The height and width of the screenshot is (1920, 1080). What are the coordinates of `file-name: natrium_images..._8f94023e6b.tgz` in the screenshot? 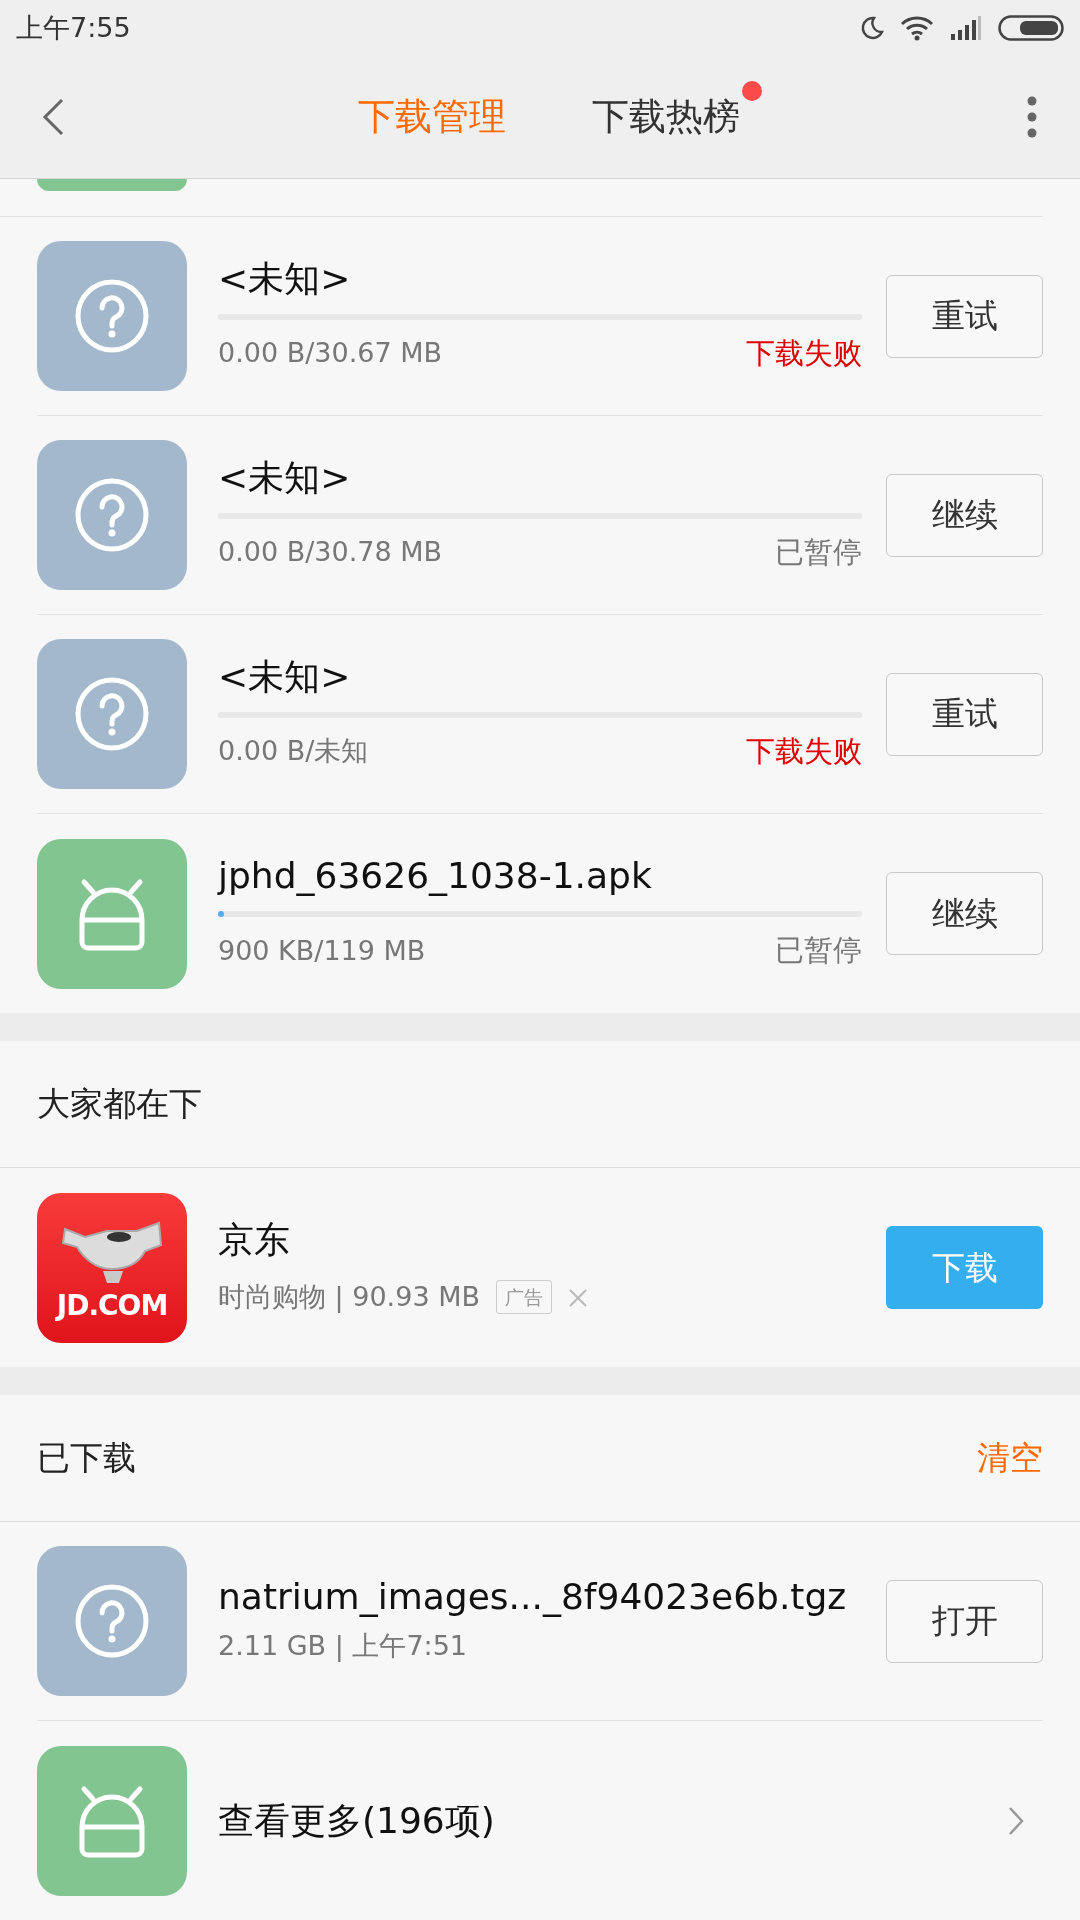 It's located at (533, 1597).